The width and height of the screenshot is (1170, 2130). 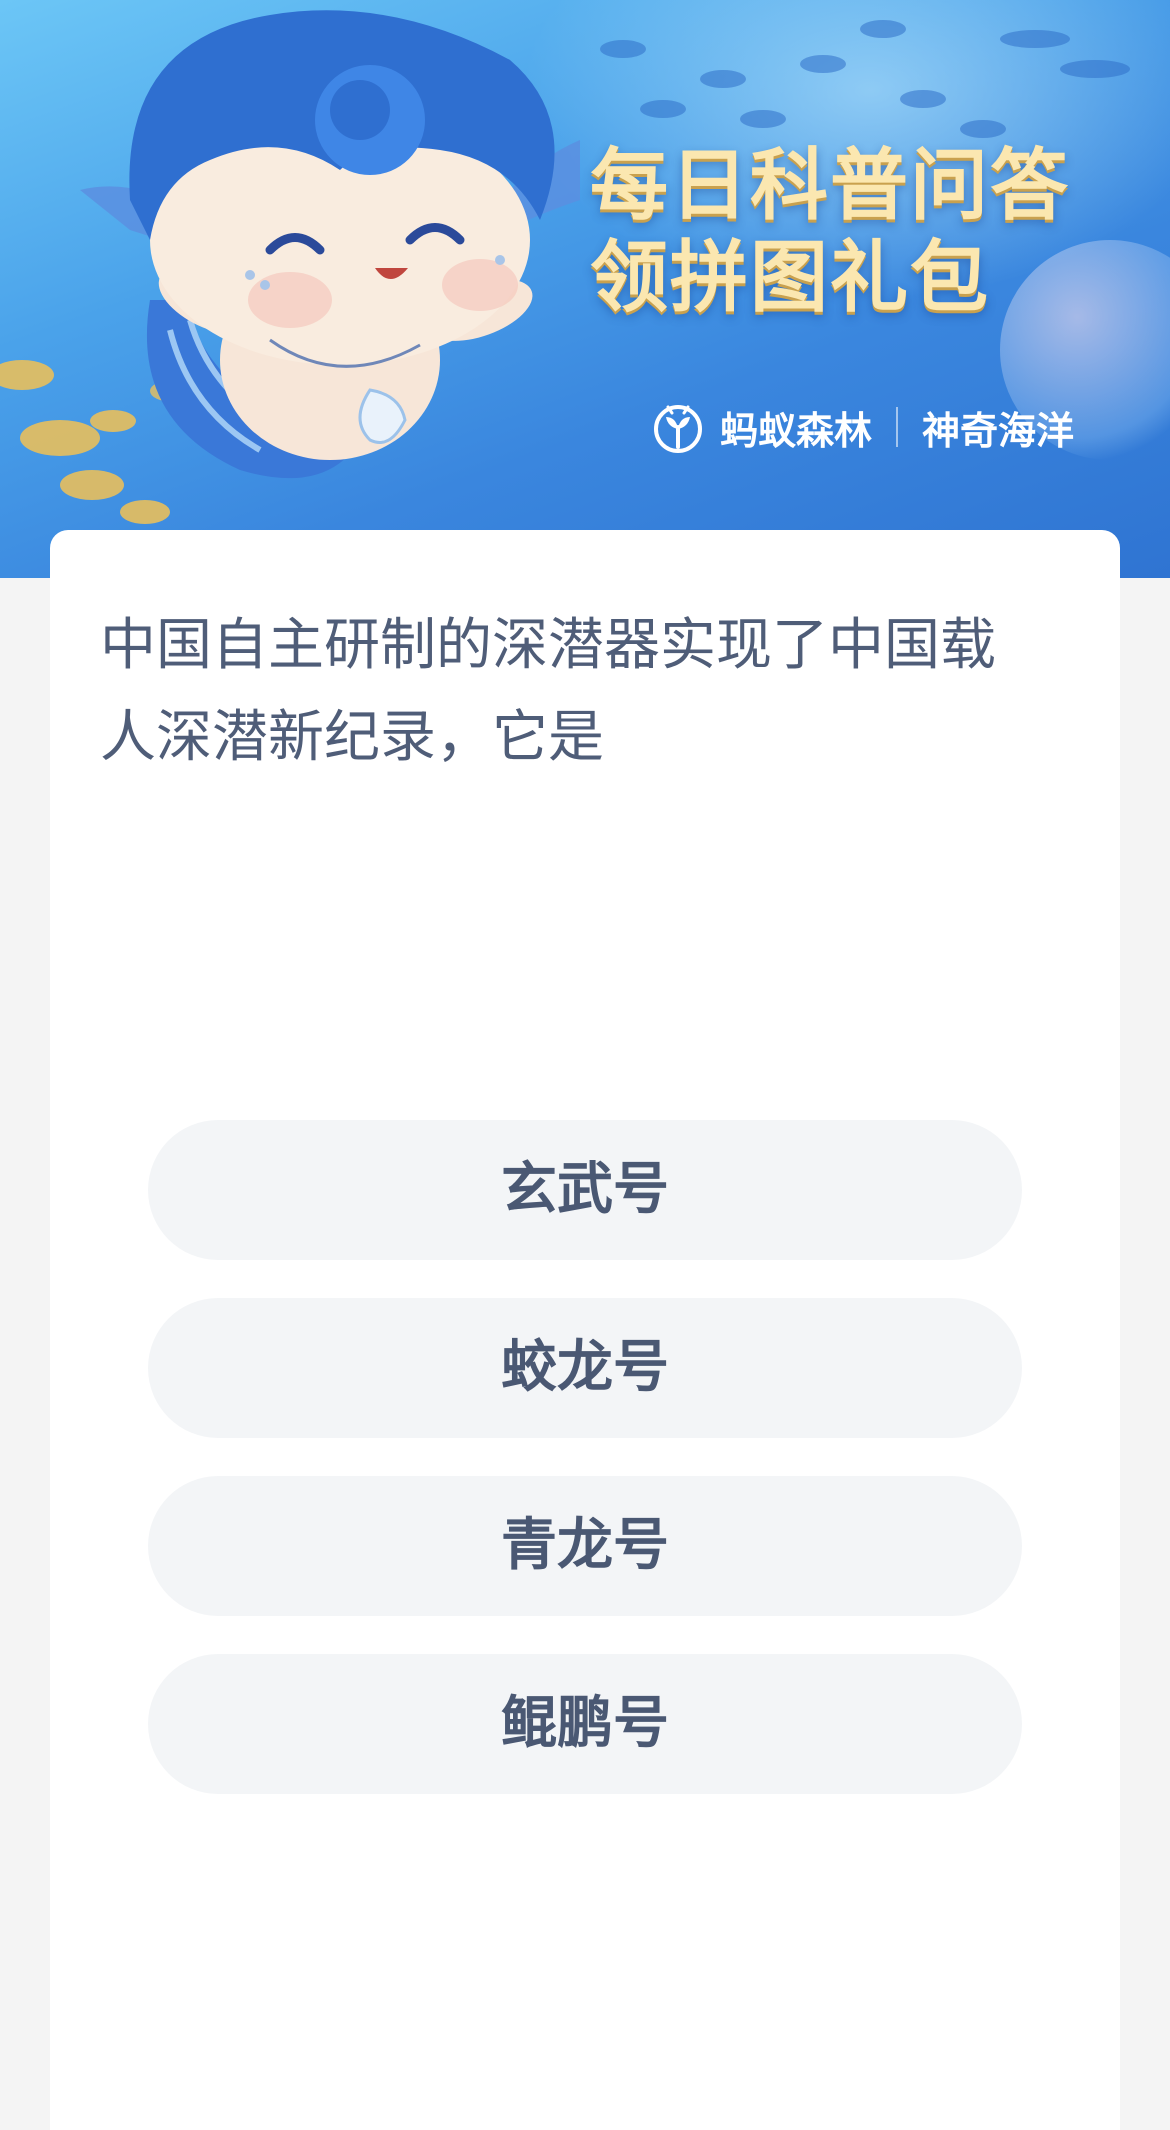 I want to click on banner-title-line: 领拼图礼包, so click(x=790, y=278).